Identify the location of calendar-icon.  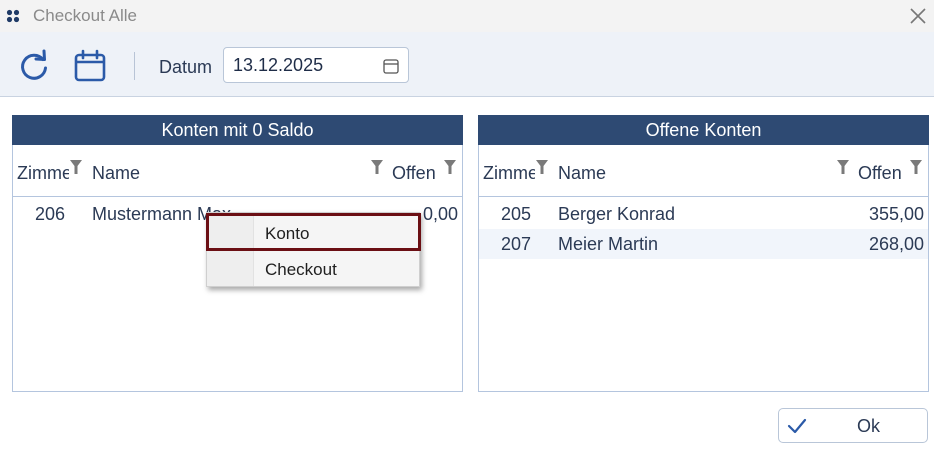
(90, 66).